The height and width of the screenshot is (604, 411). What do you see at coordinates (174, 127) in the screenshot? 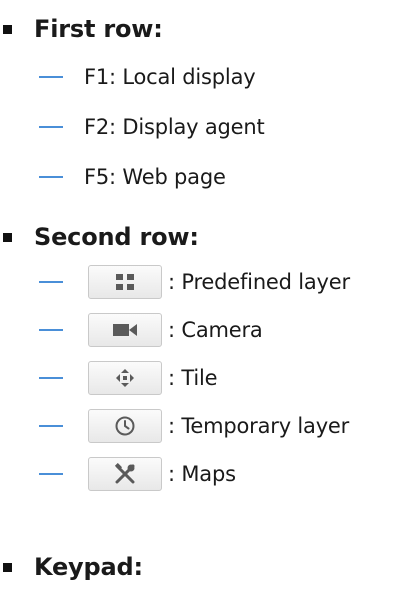
I see `item-label: F2: Display agent` at bounding box center [174, 127].